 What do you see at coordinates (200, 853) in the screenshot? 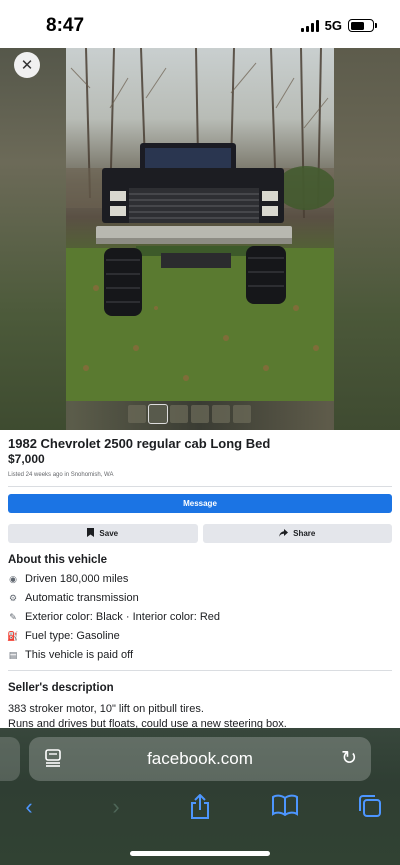
I see `home-indicator` at bounding box center [200, 853].